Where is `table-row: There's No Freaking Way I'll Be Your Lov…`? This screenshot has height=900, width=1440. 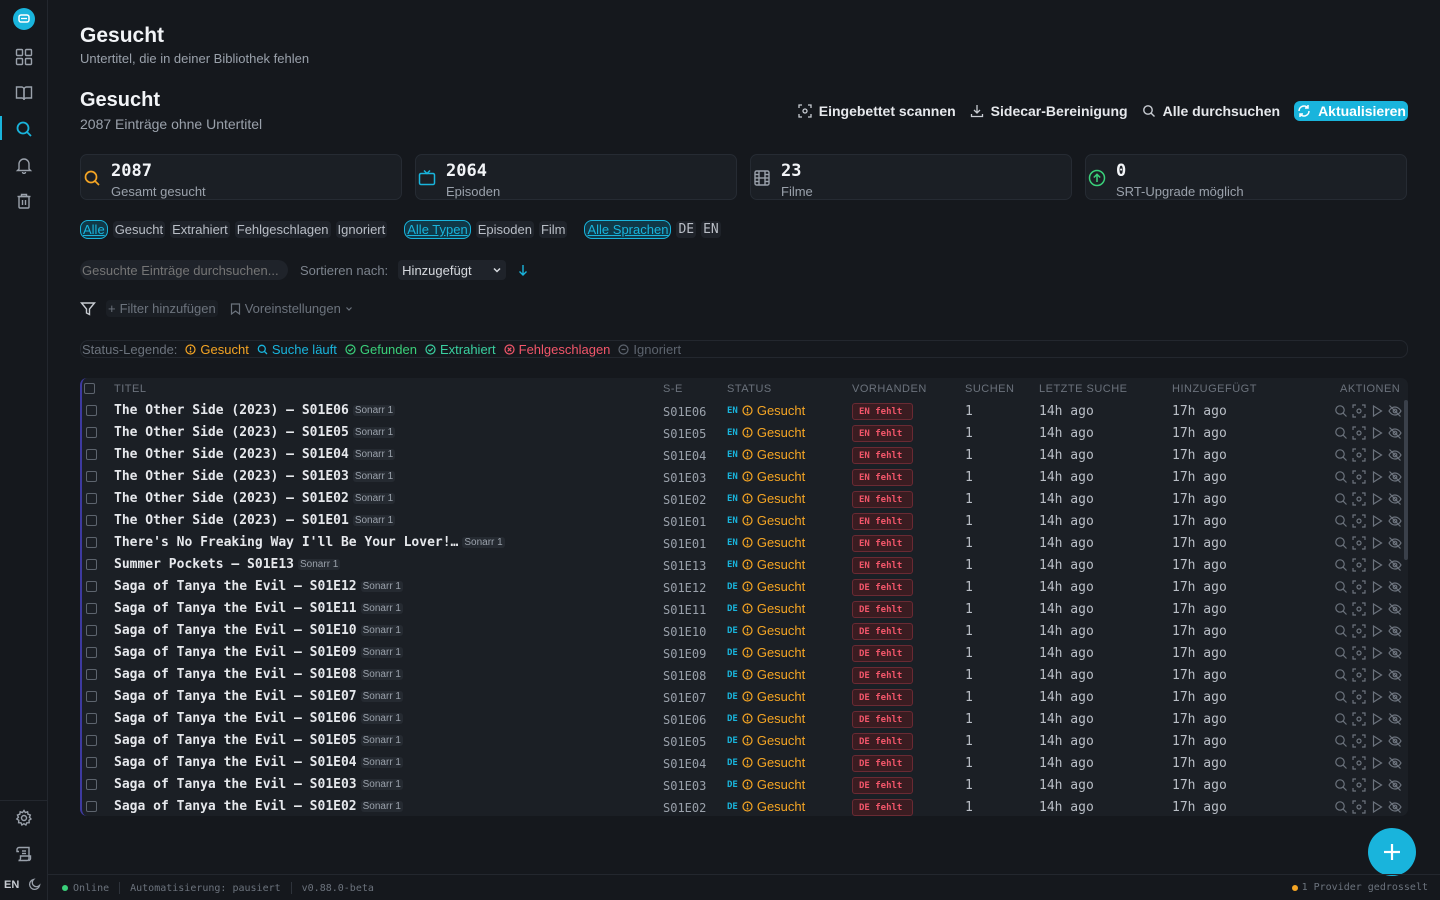
table-row: There's No Freaking Way I'll Be Your Lov… is located at coordinates (745, 543).